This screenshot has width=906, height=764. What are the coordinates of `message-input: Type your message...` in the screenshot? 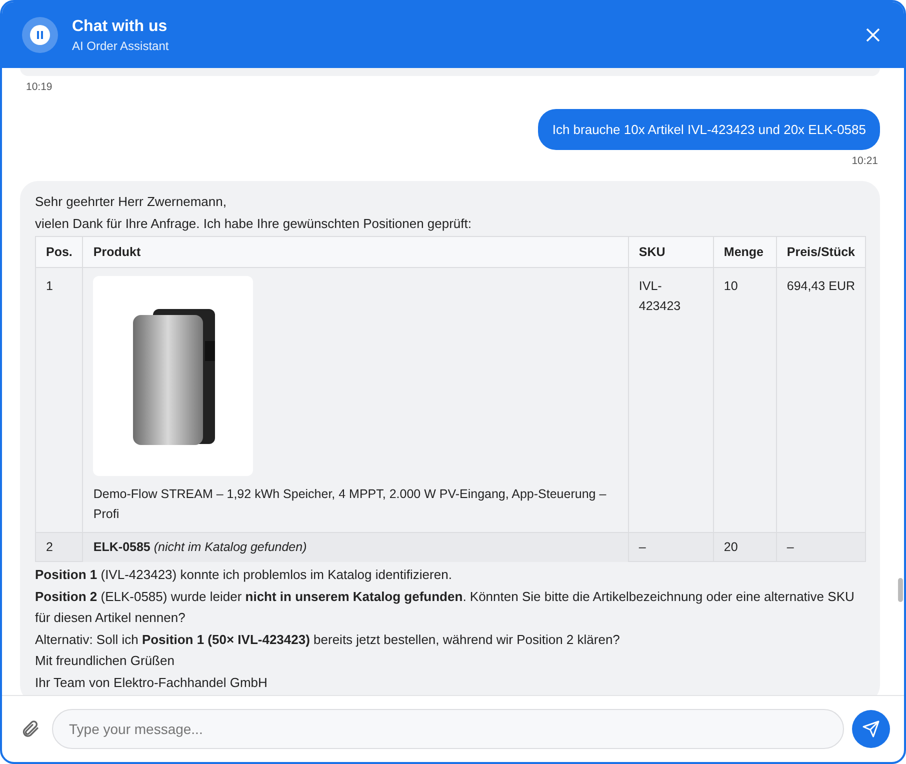 It's located at (448, 729).